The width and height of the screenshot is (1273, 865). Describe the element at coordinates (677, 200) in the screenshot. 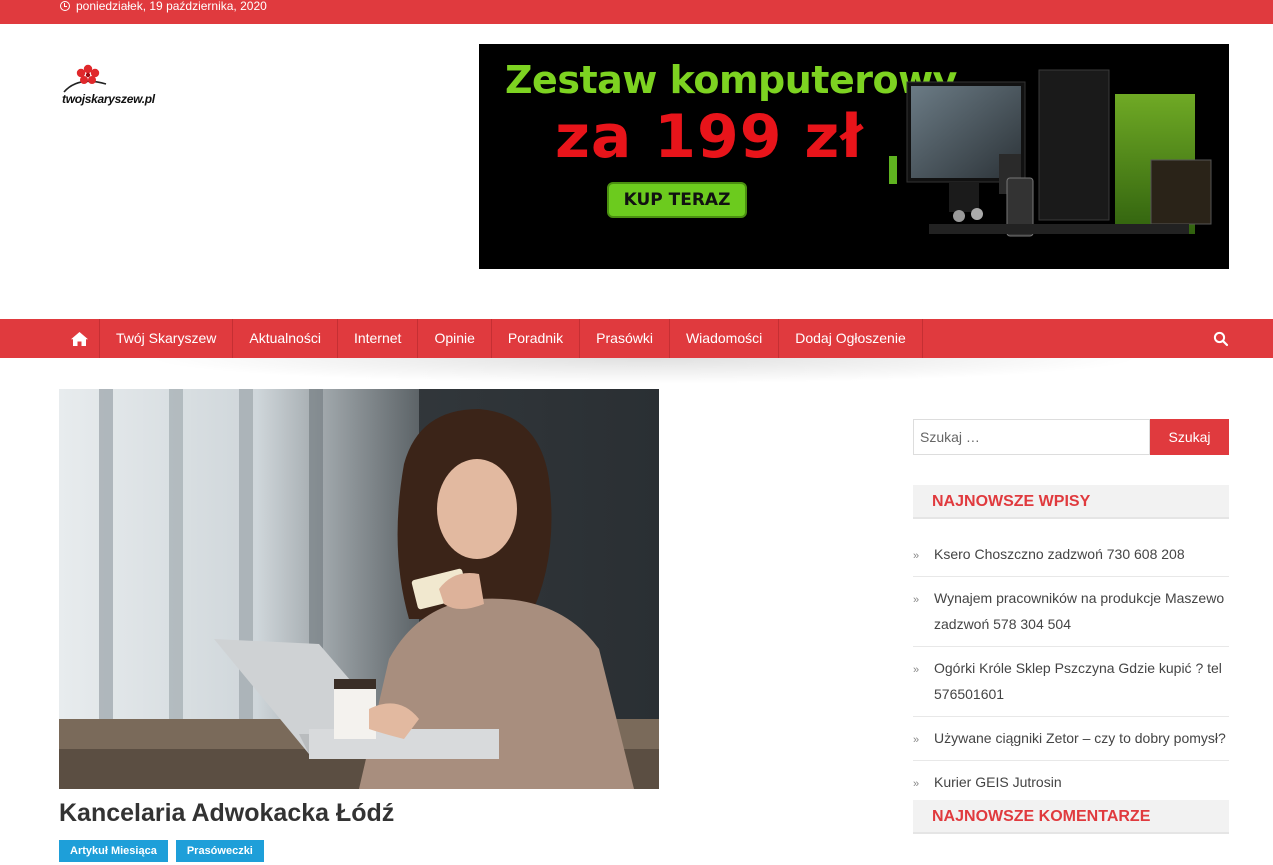

I see `banner-buy-button: KUP TERAZ` at that location.